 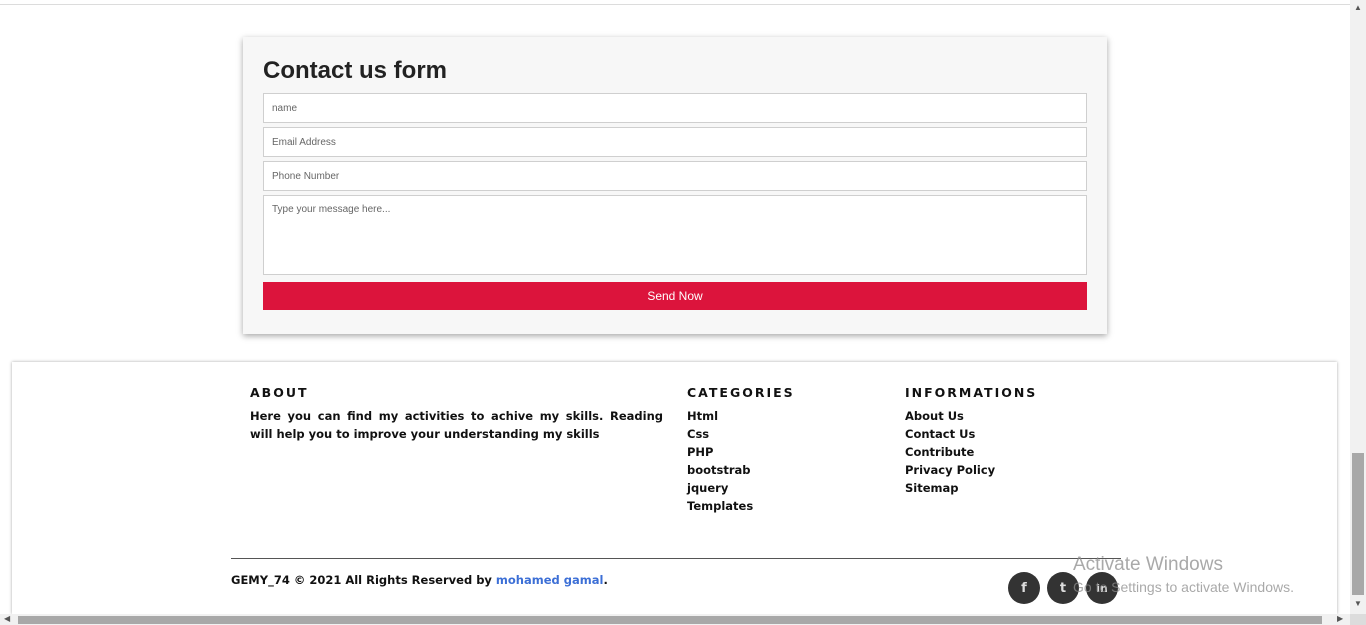 What do you see at coordinates (1024, 588) in the screenshot?
I see `facebook-icon: f` at bounding box center [1024, 588].